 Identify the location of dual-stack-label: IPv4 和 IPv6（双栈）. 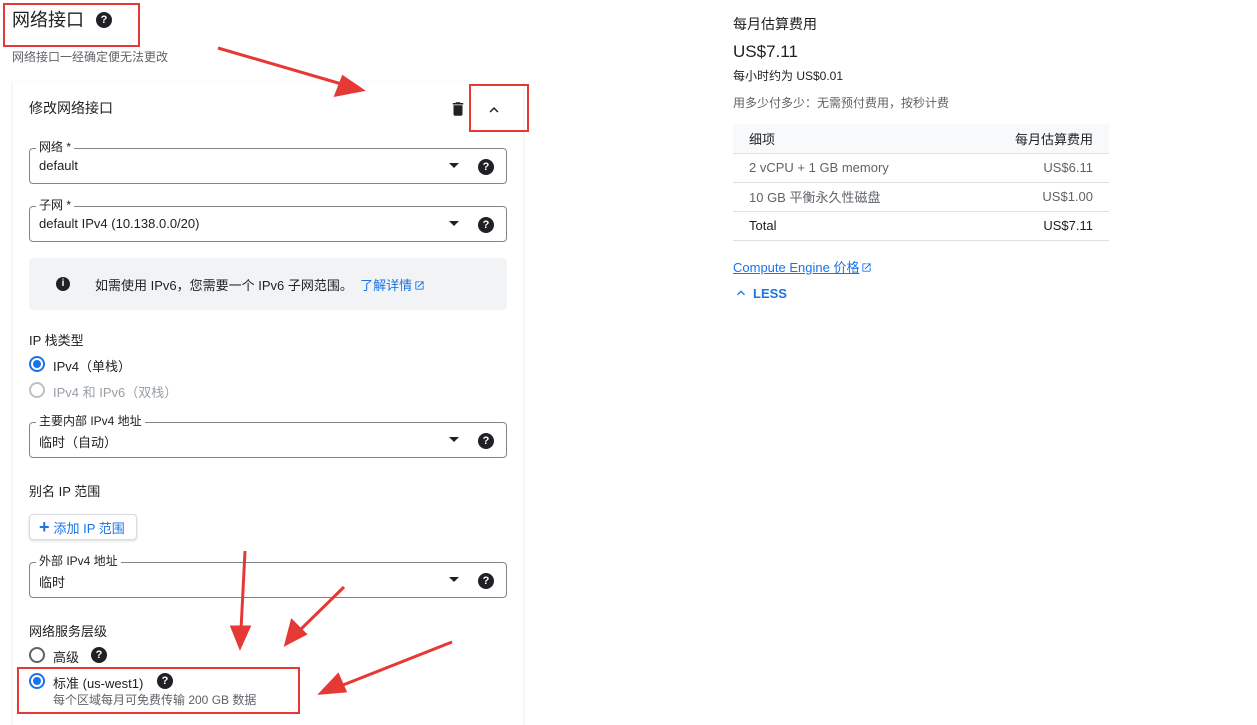
(115, 392).